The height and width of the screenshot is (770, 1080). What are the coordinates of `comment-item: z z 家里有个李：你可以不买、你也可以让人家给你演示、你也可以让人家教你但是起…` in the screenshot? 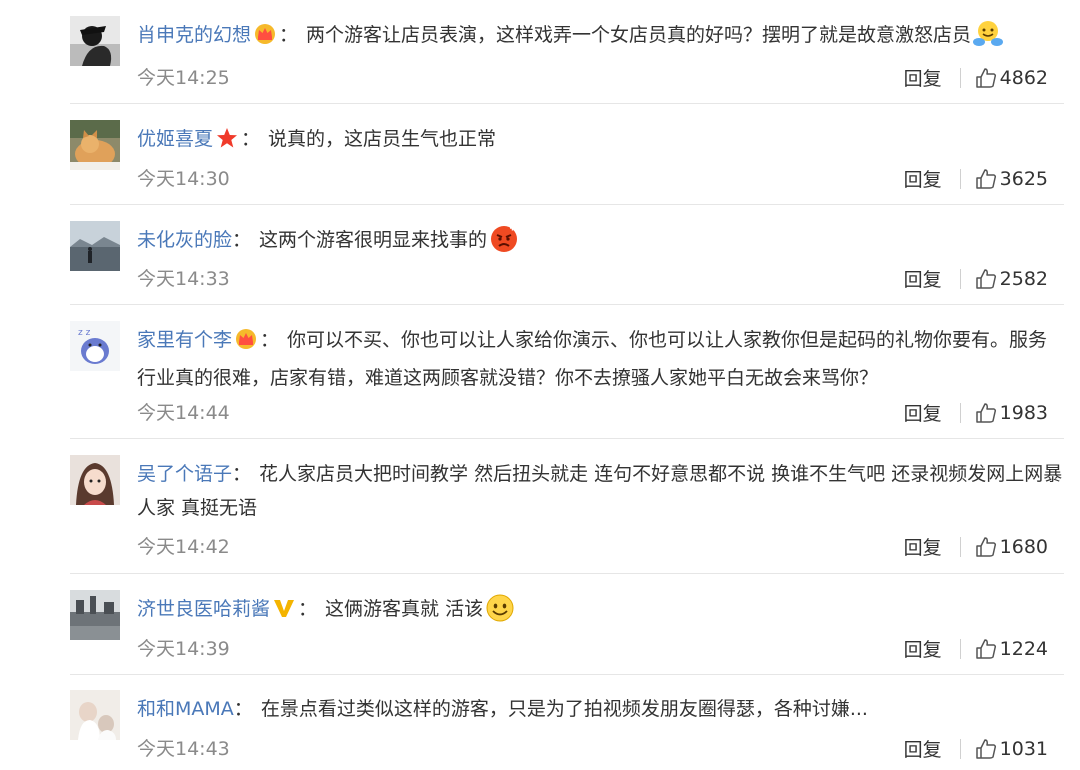 It's located at (567, 380).